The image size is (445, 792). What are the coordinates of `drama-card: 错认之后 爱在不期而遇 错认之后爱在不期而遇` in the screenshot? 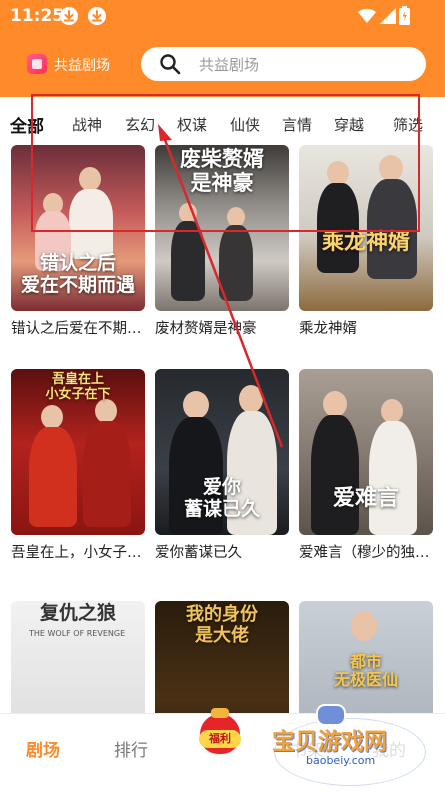 It's located at (78, 241).